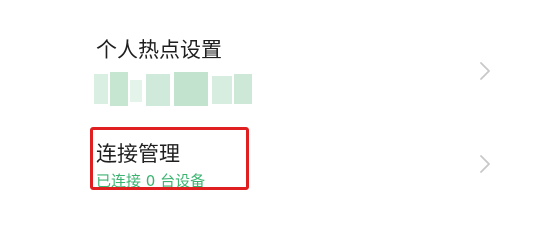 The image size is (538, 240). Describe the element at coordinates (151, 181) in the screenshot. I see `connected-devices-status: 已连接 0 台设备` at that location.